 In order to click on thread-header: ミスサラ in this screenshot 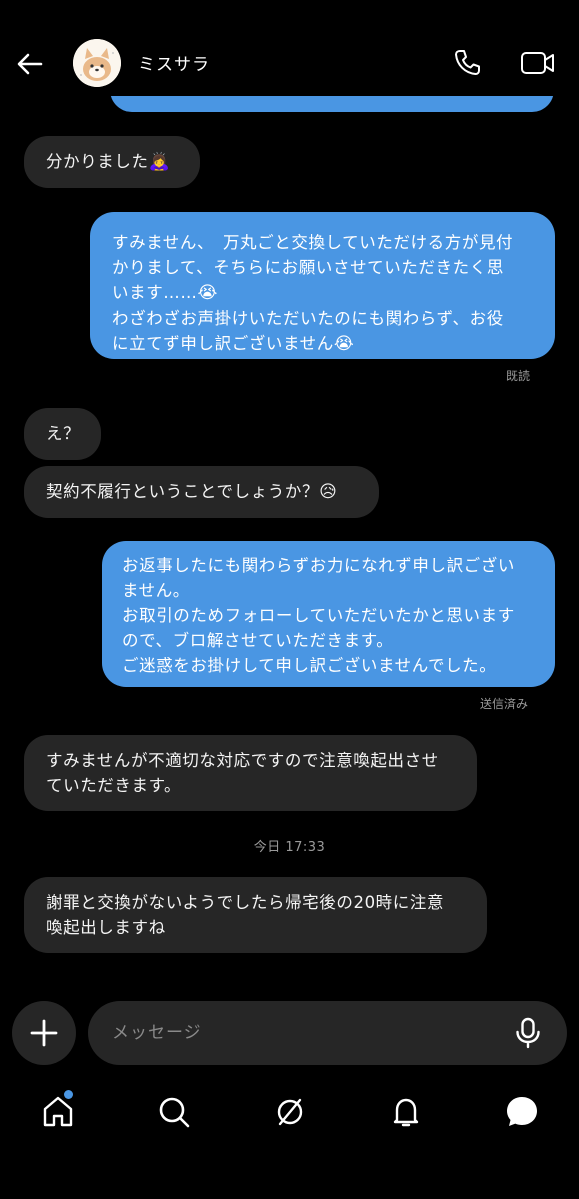, I will do `click(289, 48)`.